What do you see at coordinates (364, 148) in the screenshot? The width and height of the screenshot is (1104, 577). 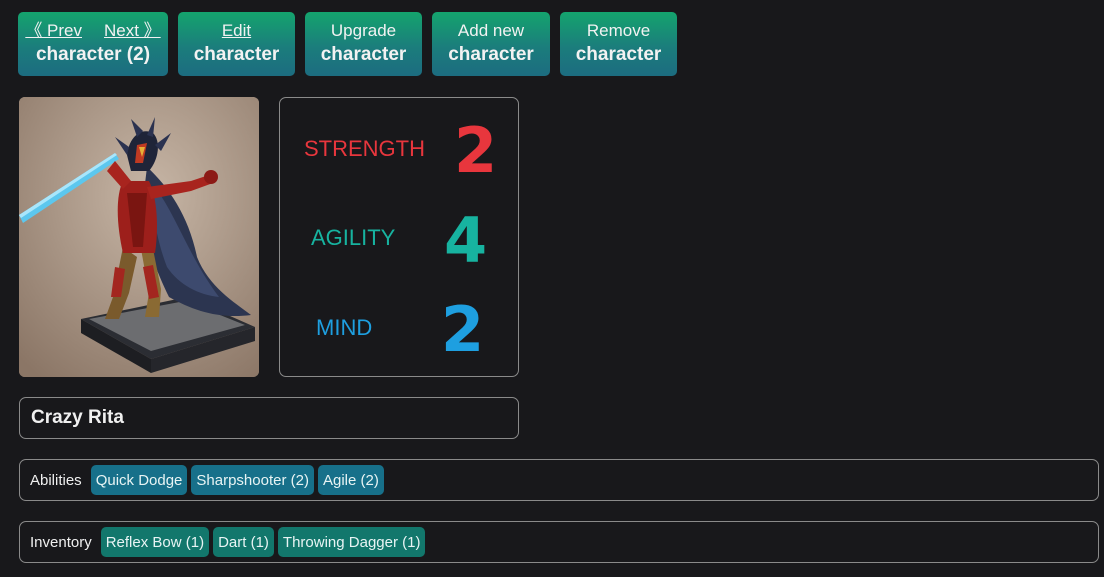 I see `strength-label: STRENGTH` at bounding box center [364, 148].